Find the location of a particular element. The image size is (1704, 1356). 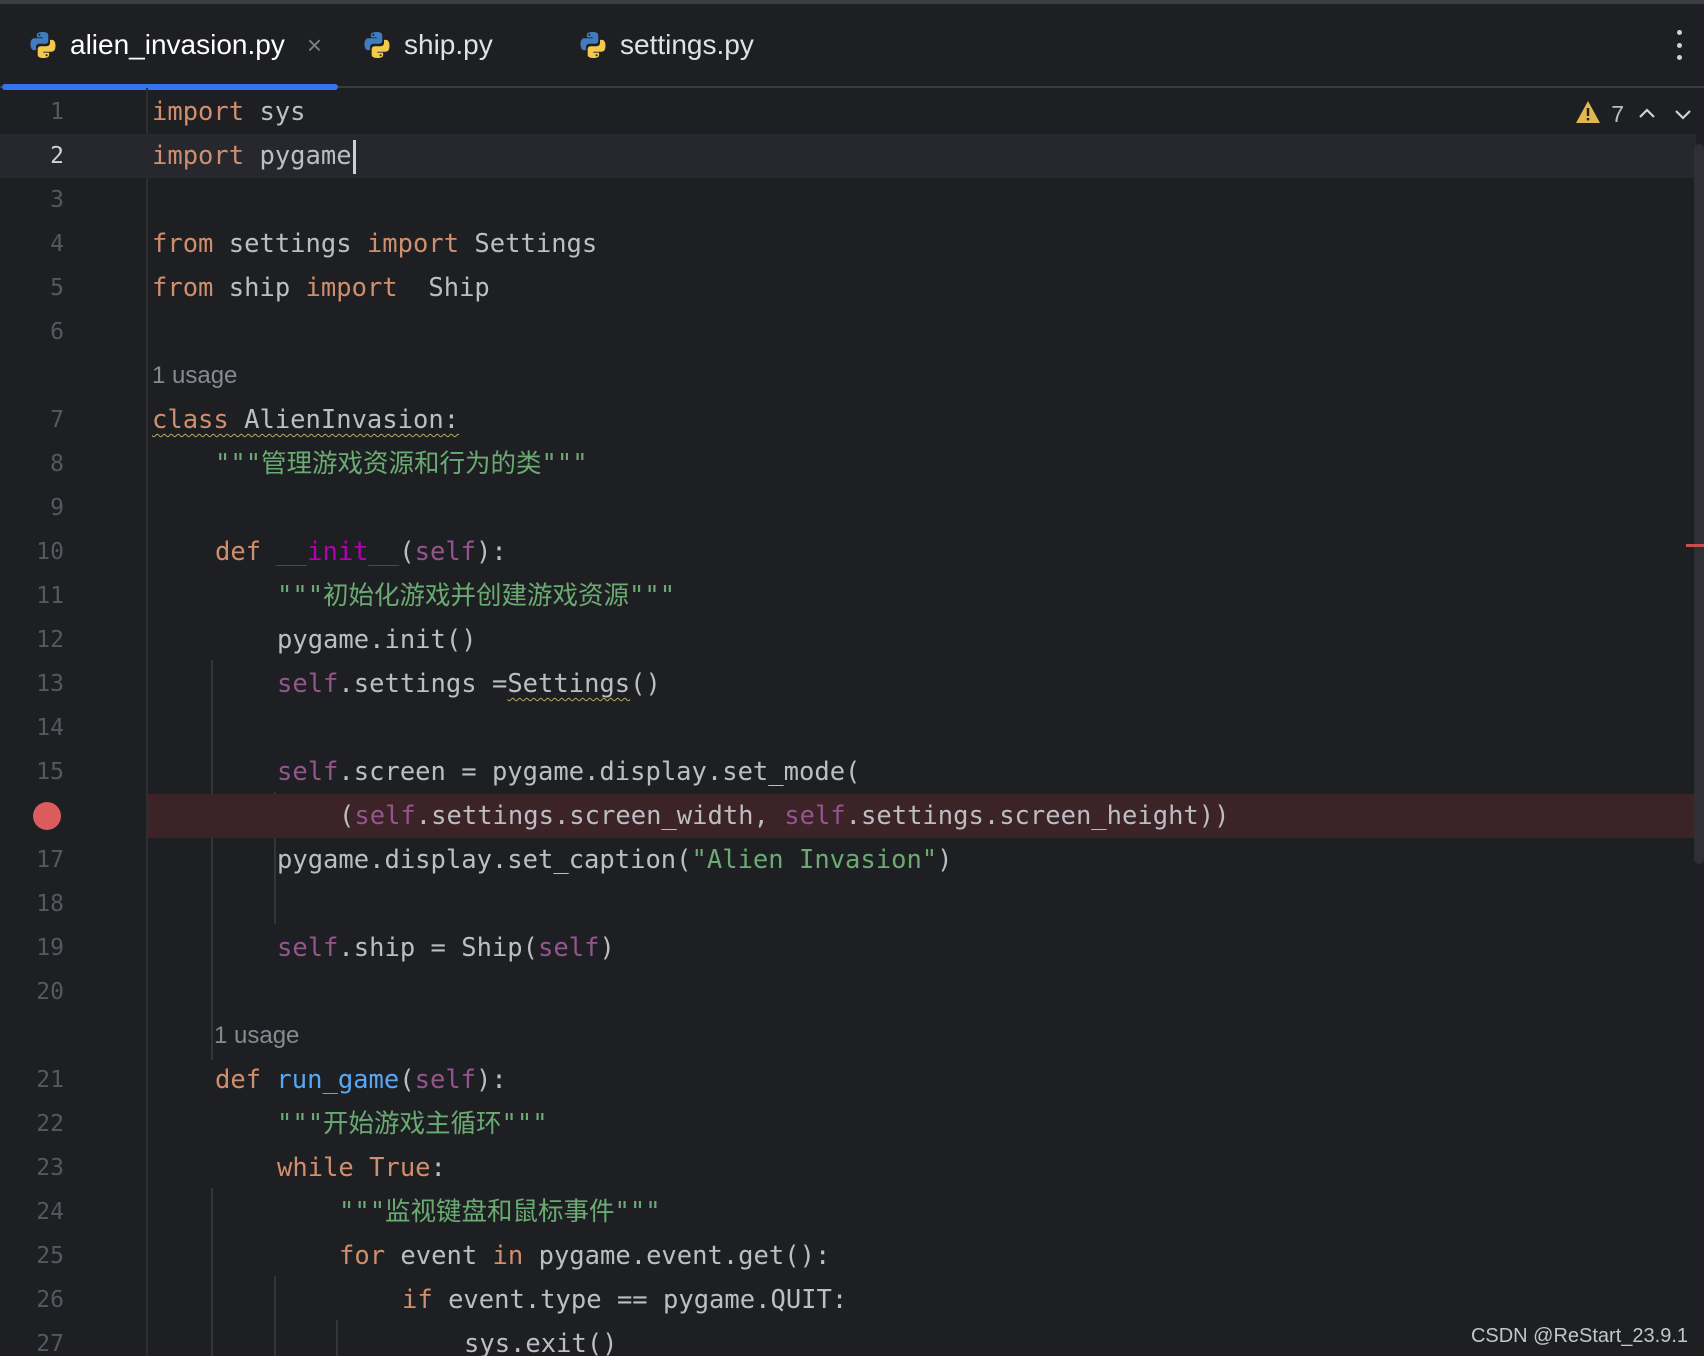

line-number: 5 is located at coordinates (32, 288).